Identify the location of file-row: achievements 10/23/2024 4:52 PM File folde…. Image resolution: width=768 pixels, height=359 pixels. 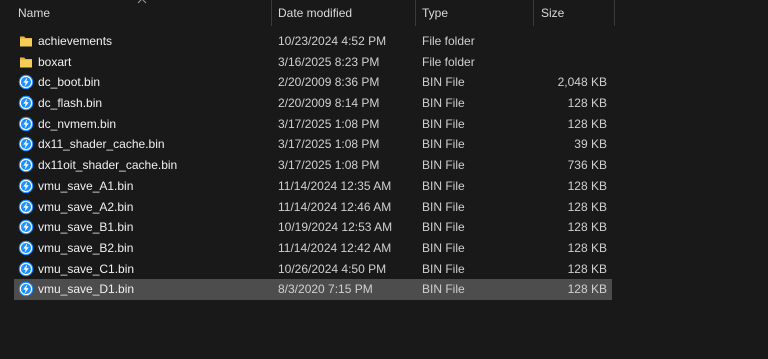
(384, 41).